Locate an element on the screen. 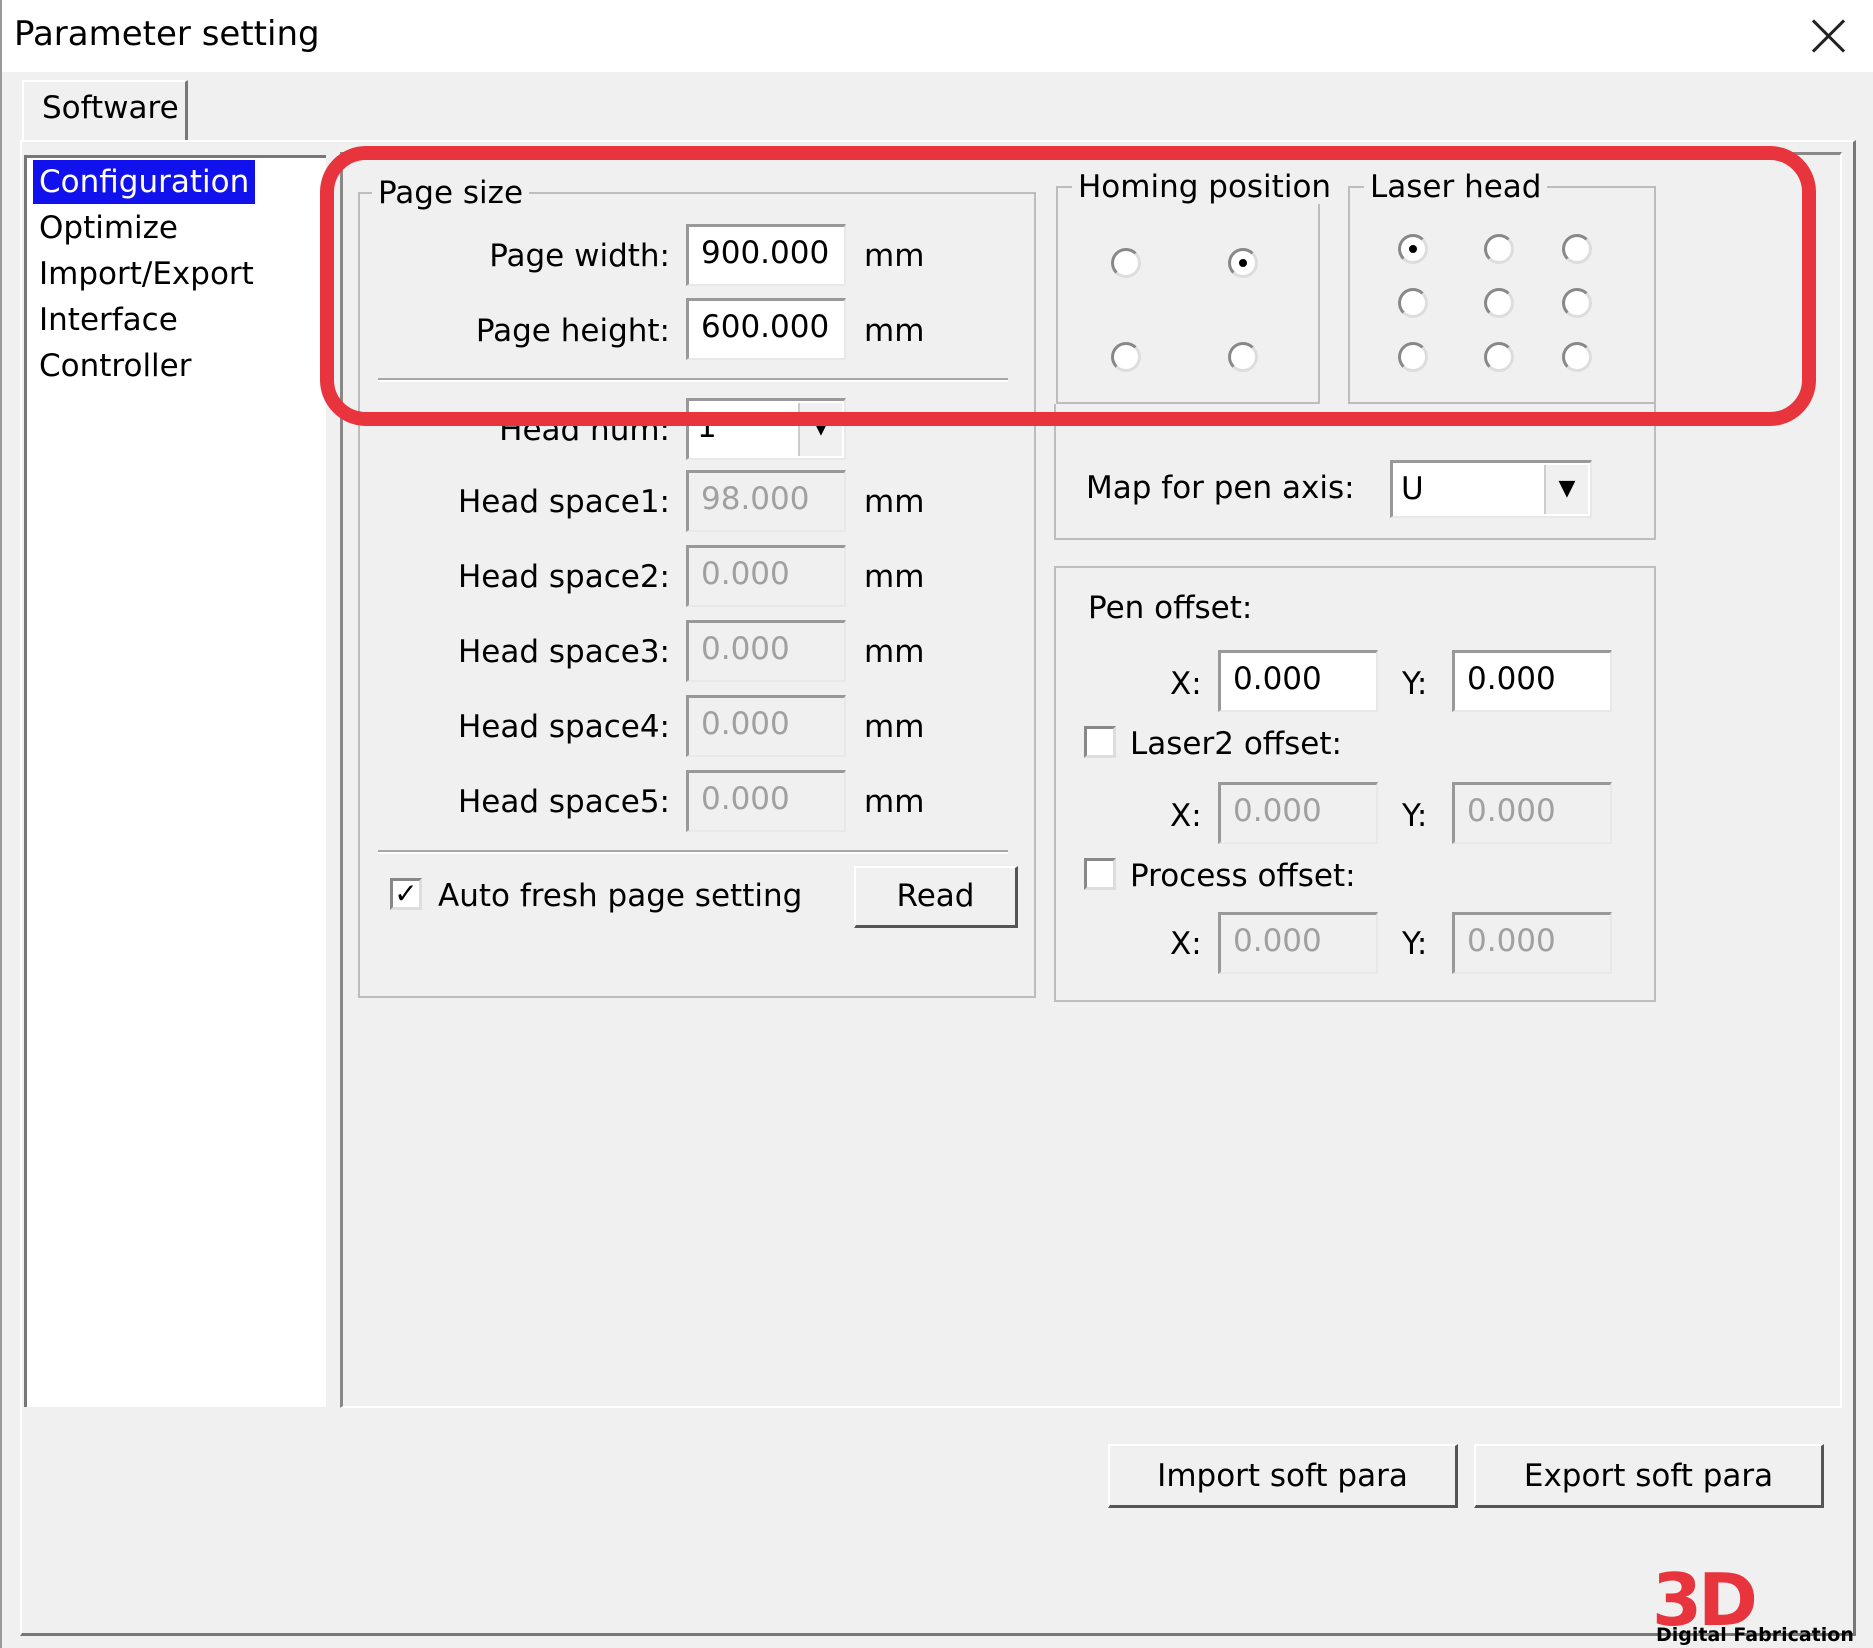  process-offset-label: Process offset: is located at coordinates (1243, 876).